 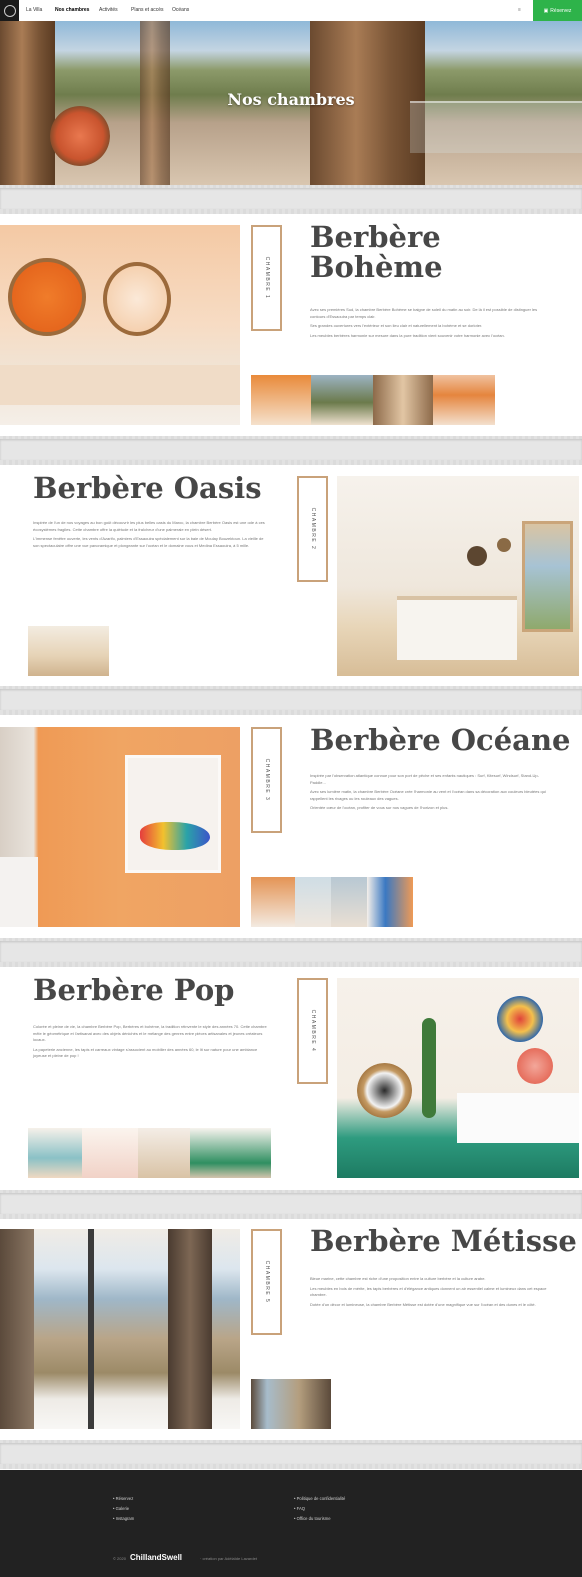 What do you see at coordinates (123, 1518) in the screenshot?
I see `footer-link-instagram: • Instagram` at bounding box center [123, 1518].